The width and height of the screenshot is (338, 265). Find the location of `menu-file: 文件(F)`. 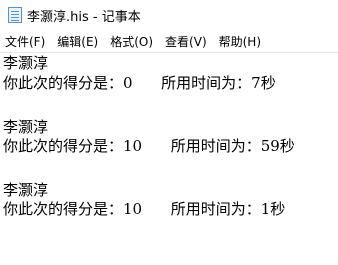

menu-file: 文件(F) is located at coordinates (25, 41).